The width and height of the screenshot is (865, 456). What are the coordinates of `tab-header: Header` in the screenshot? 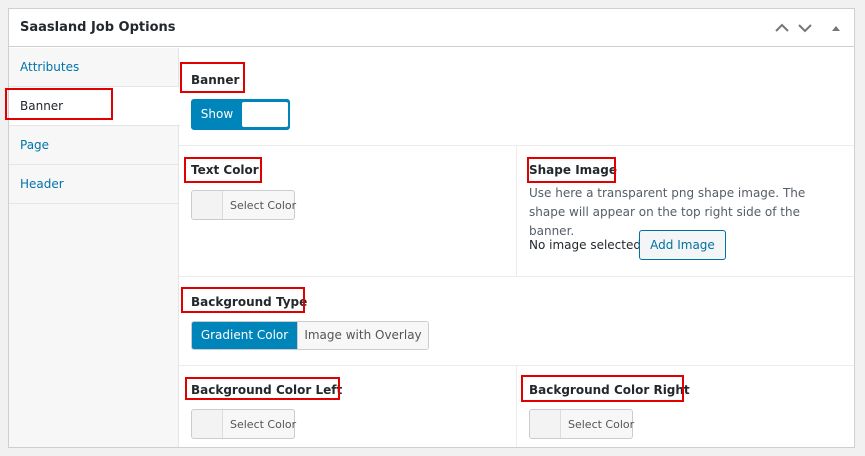 It's located at (94, 184).